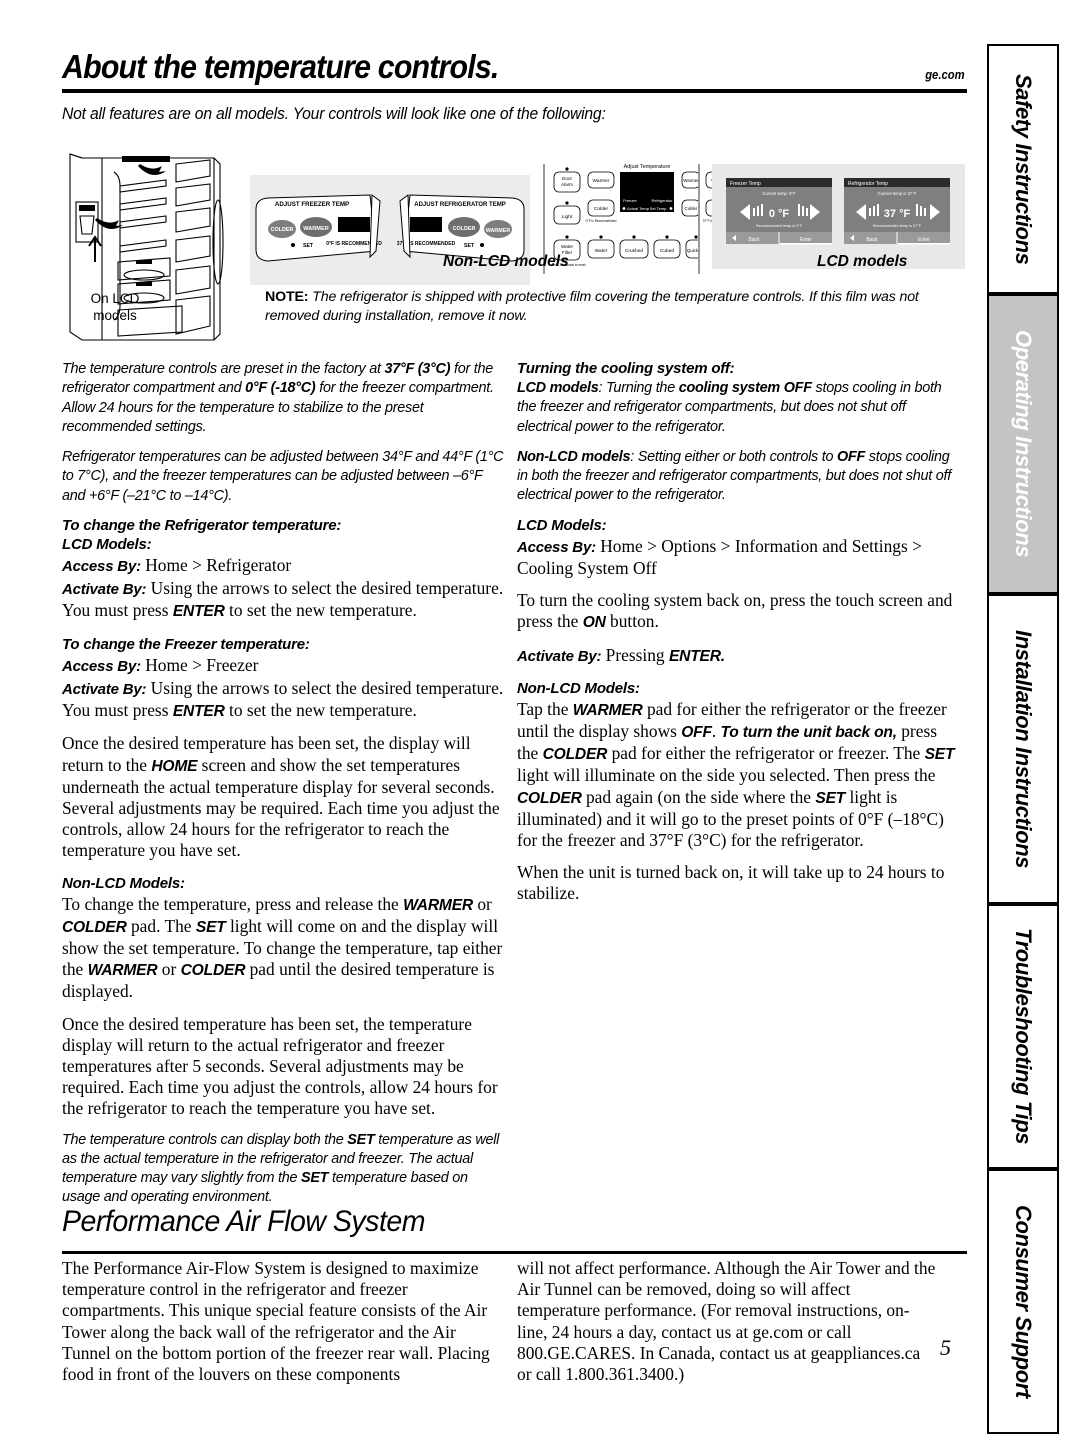 The width and height of the screenshot is (1080, 1434). What do you see at coordinates (514, 91) in the screenshot?
I see `header-rule` at bounding box center [514, 91].